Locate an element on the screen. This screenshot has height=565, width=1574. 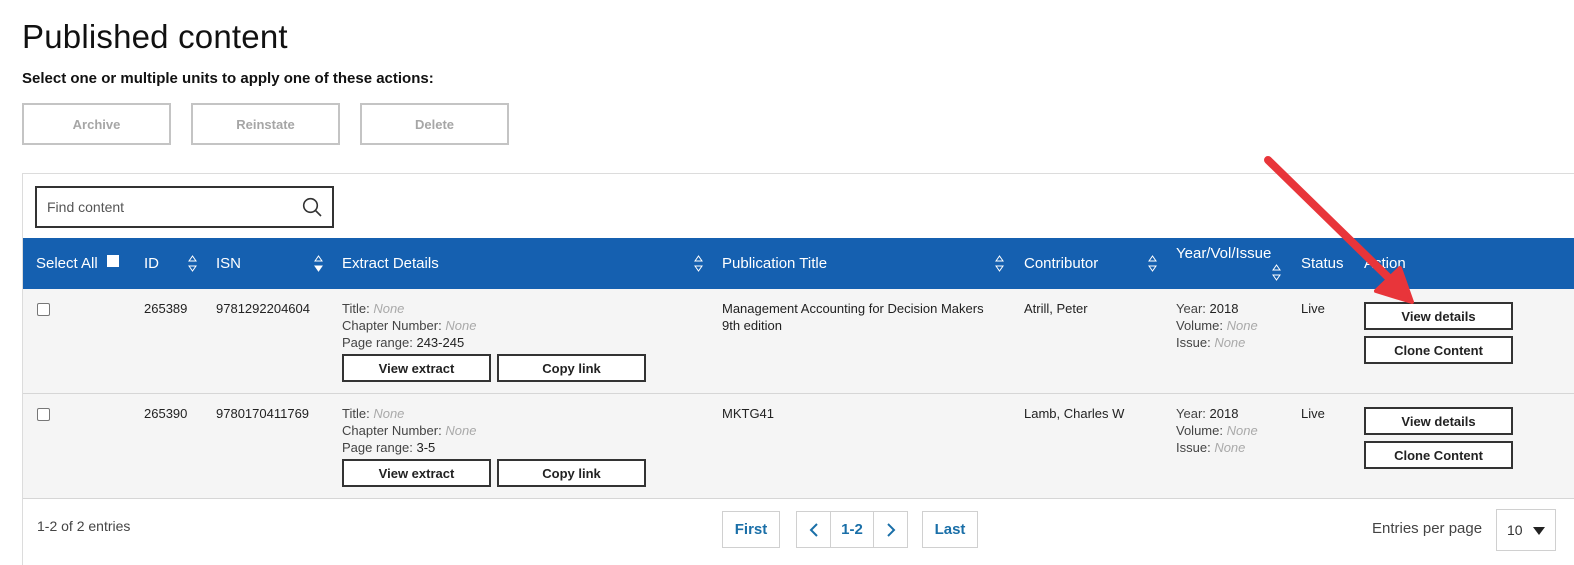
search-box is located at coordinates (184, 207).